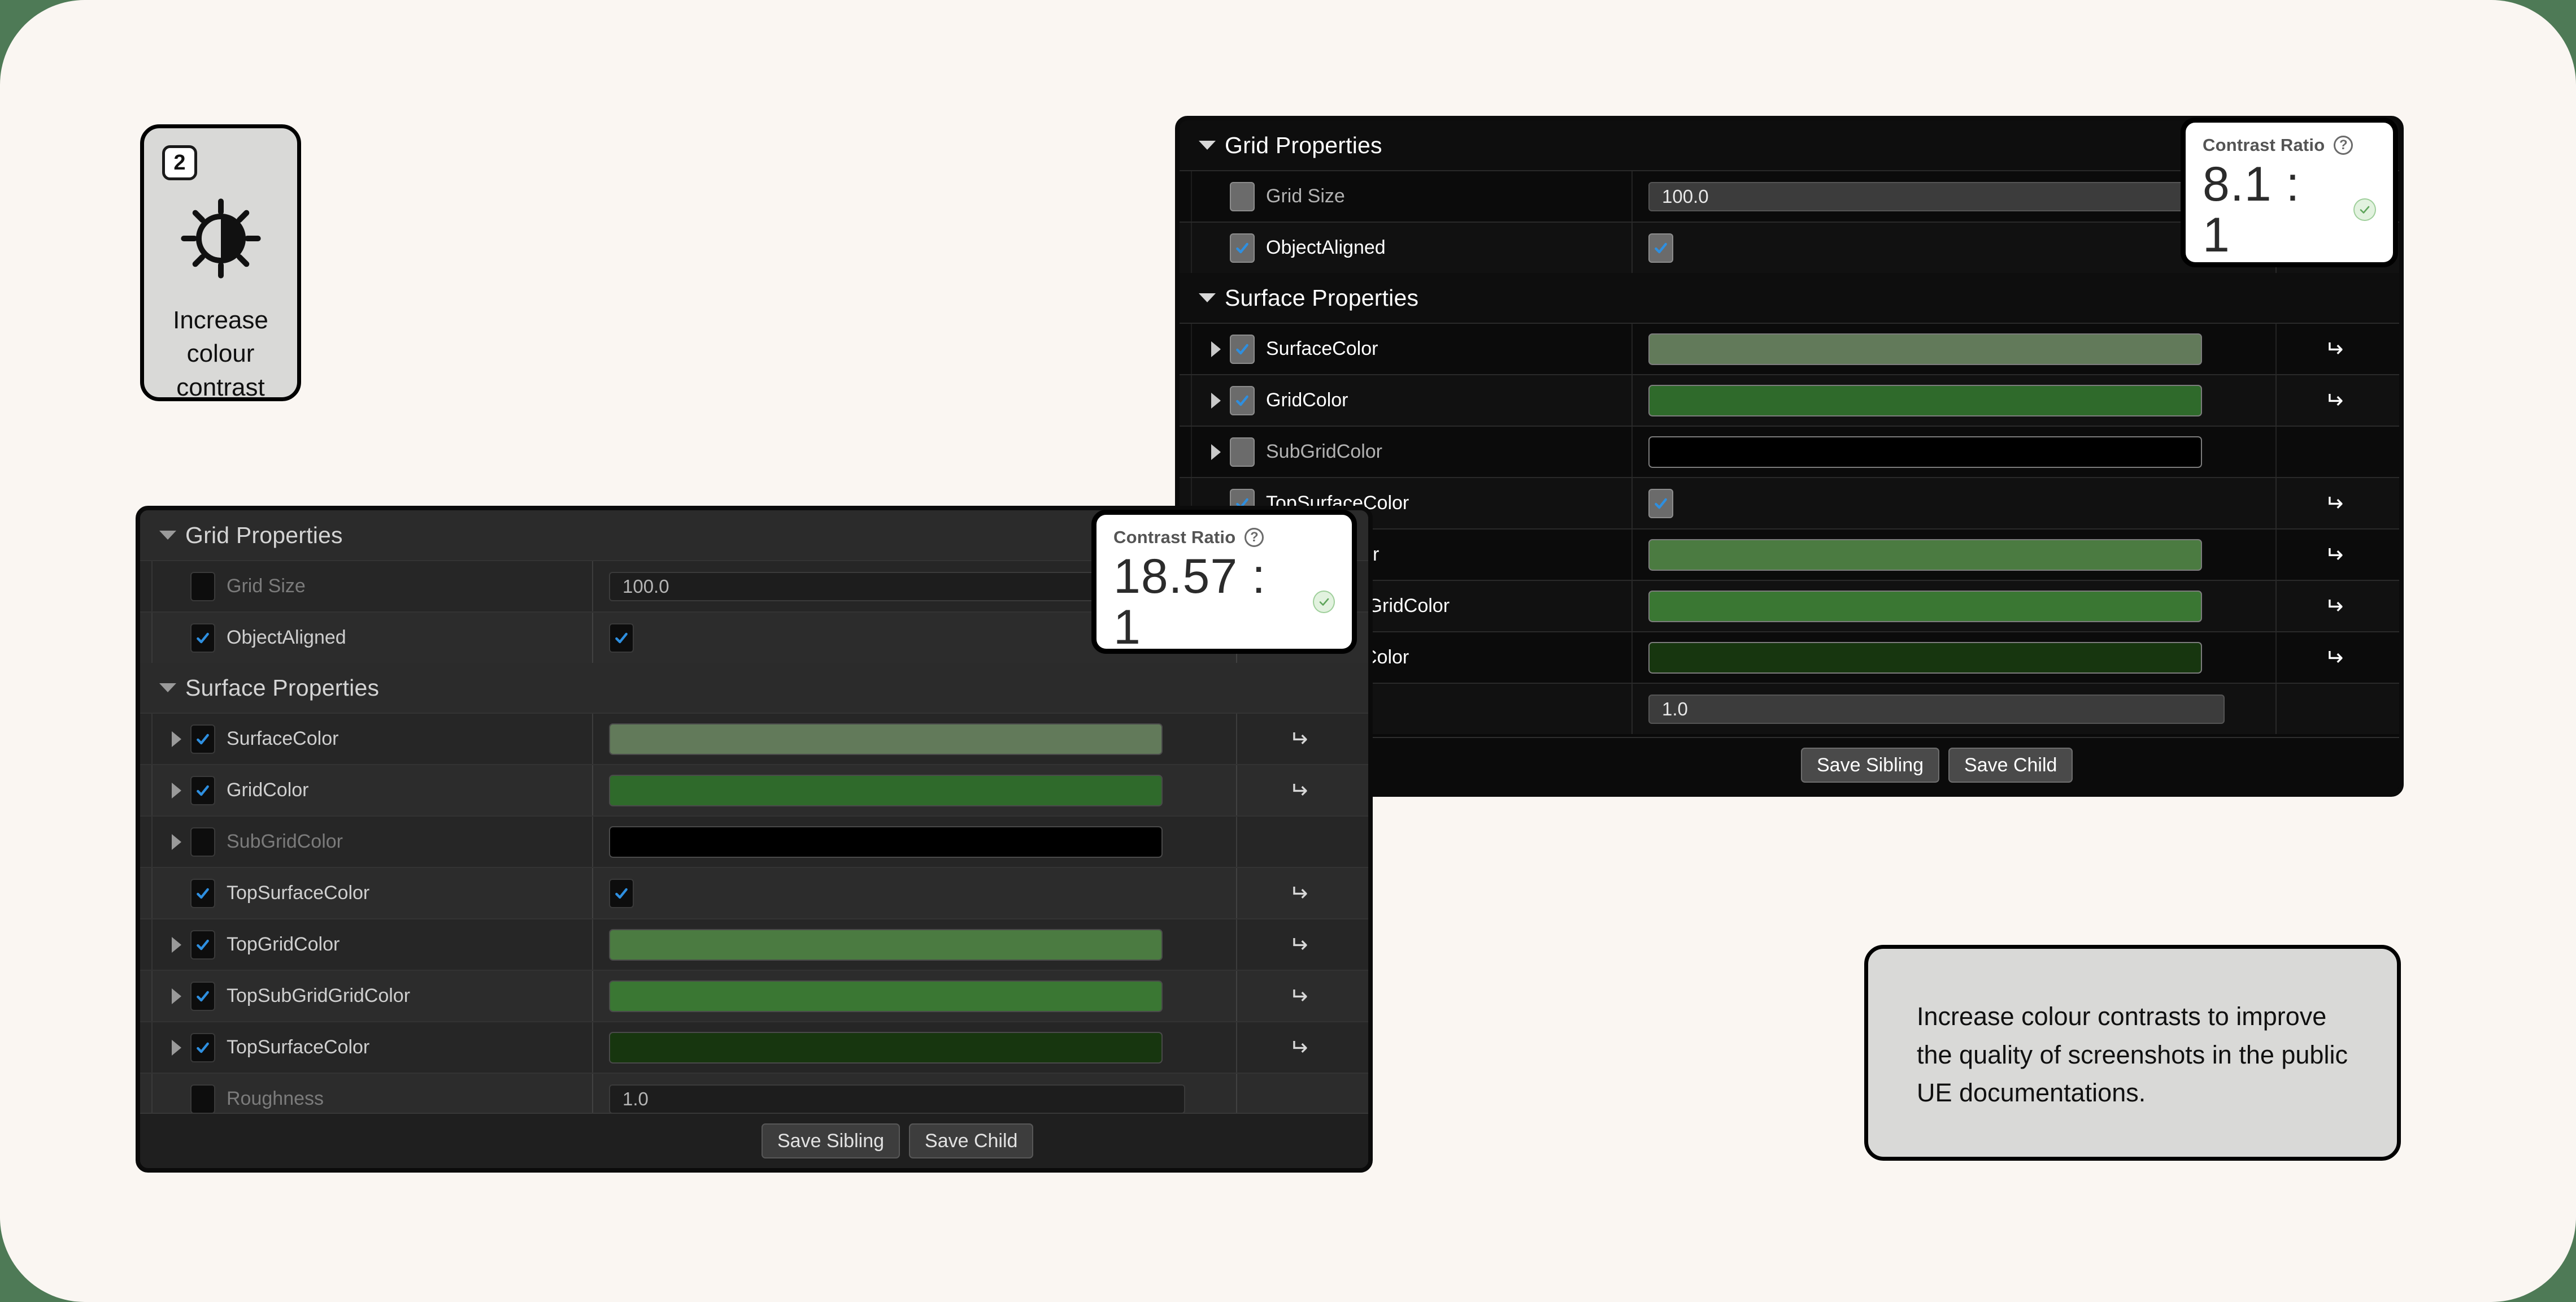  Describe the element at coordinates (1324, 451) in the screenshot. I see `property-label: SubGridColor` at that location.